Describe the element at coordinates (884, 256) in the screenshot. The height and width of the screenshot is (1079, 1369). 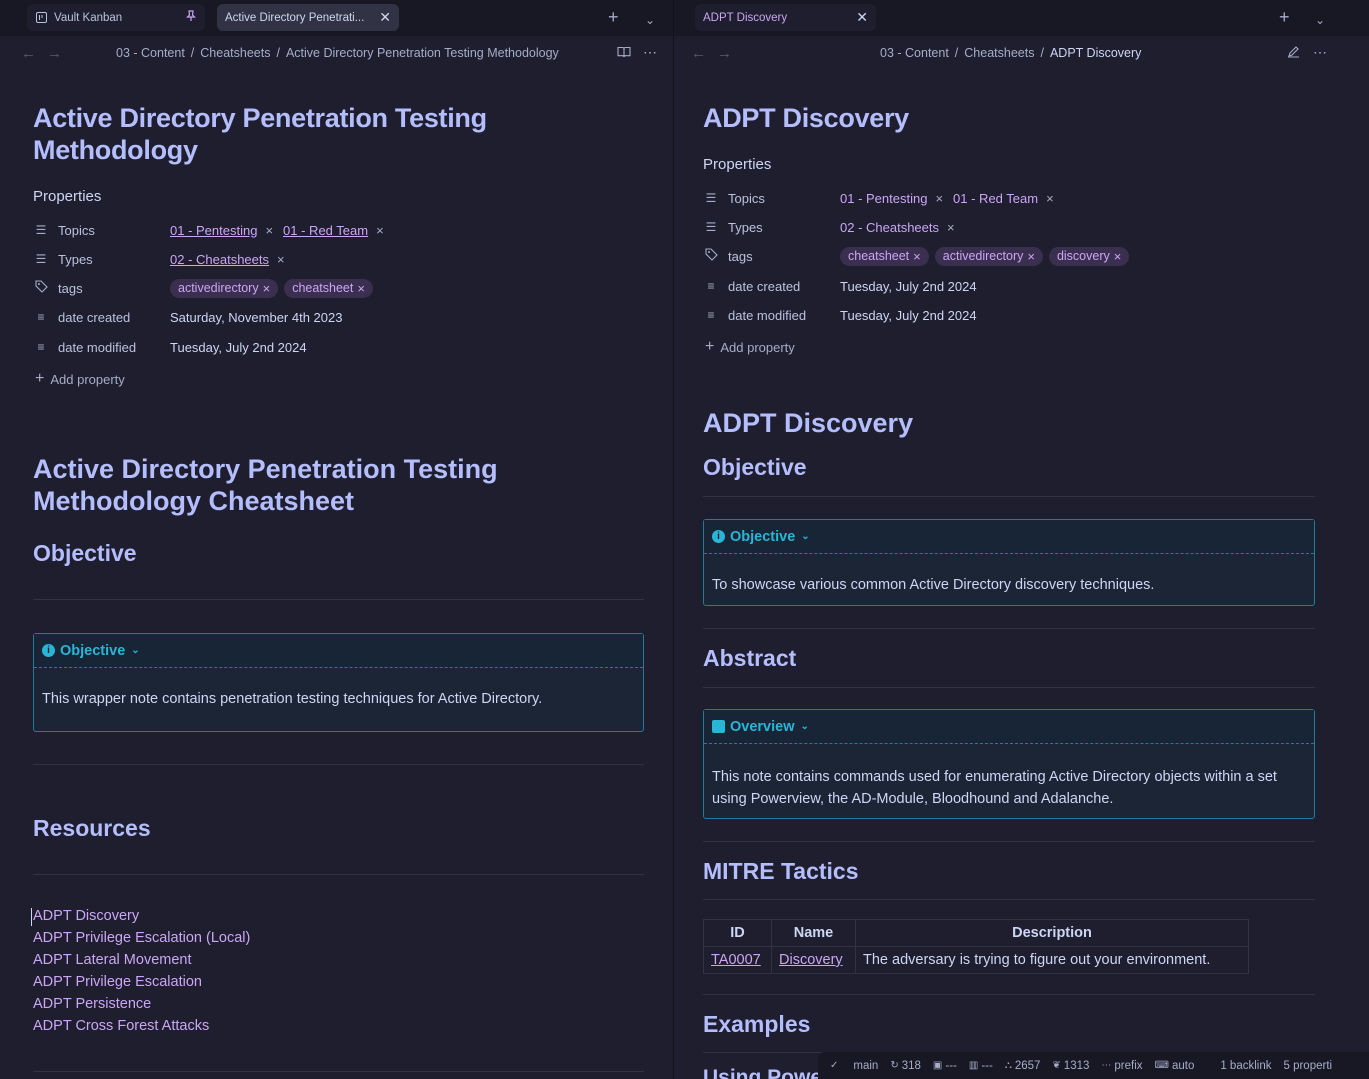
I see `tag-pill: cheatsheet ×` at that location.